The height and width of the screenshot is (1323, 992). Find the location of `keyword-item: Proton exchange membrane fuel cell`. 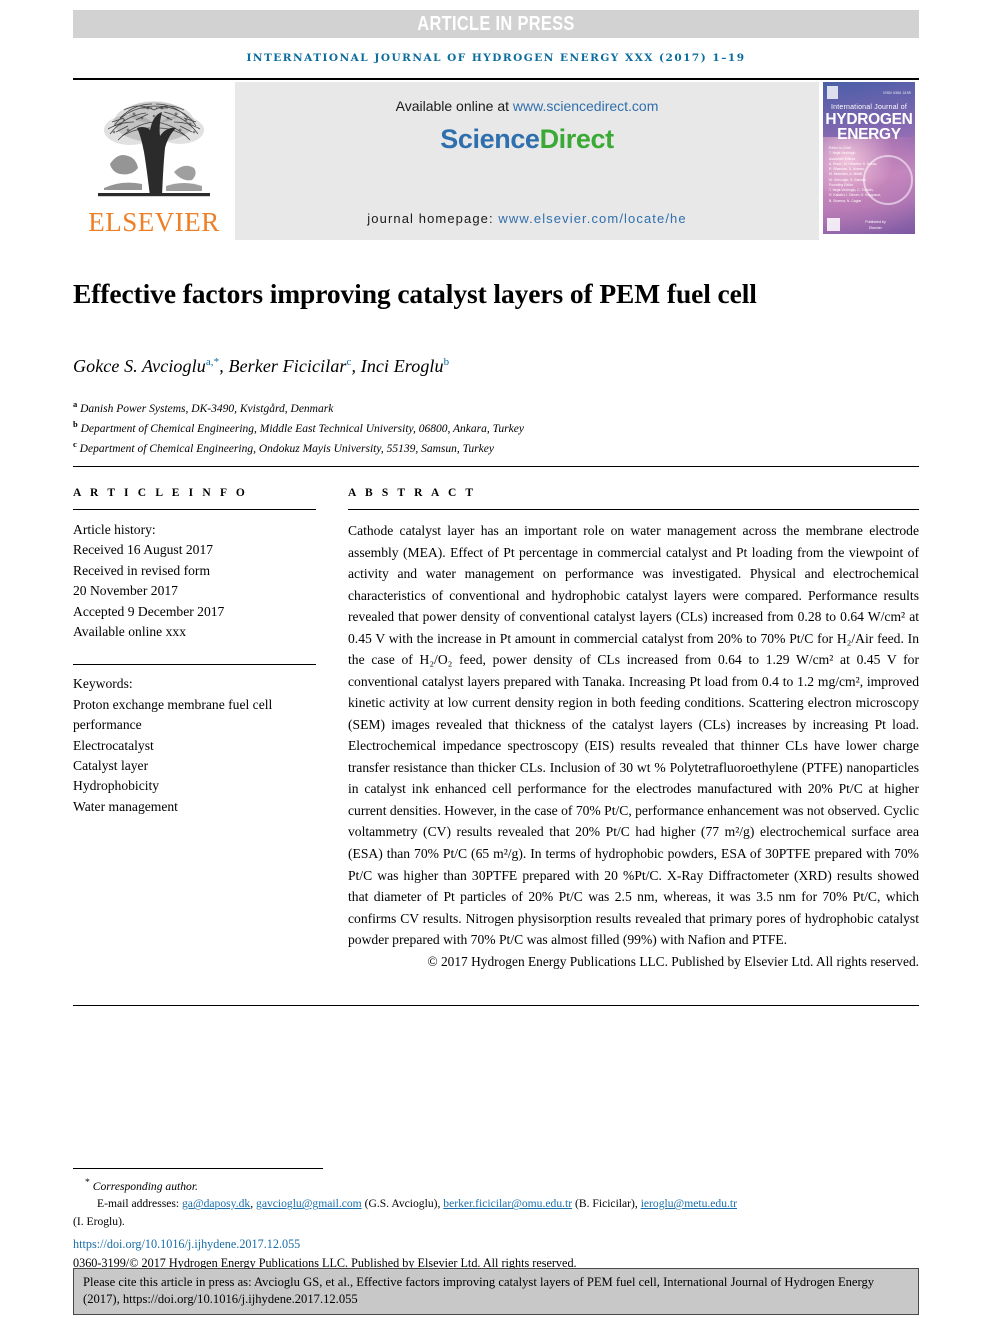

keyword-item: Proton exchange membrane fuel cell is located at coordinates (173, 704).